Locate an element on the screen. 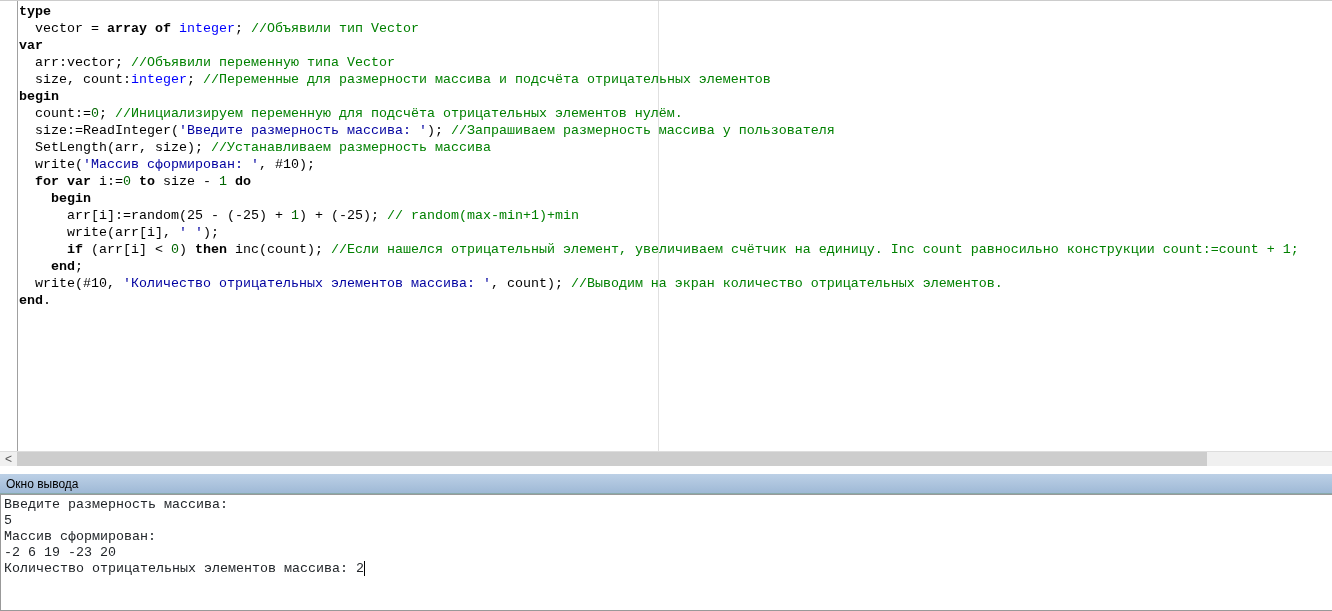 The height and width of the screenshot is (611, 1332). code-line: SetLength(arr, size); //Устанавливаем размерность массива is located at coordinates (263, 147).